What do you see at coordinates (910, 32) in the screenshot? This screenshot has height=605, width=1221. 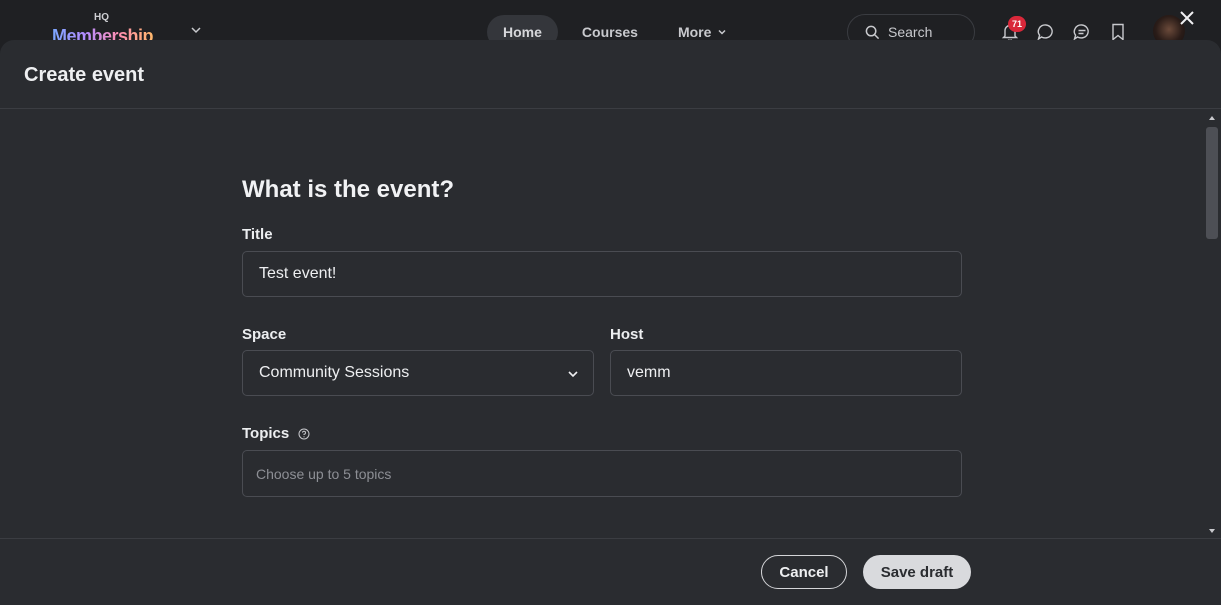 I see `search-label: Search` at bounding box center [910, 32].